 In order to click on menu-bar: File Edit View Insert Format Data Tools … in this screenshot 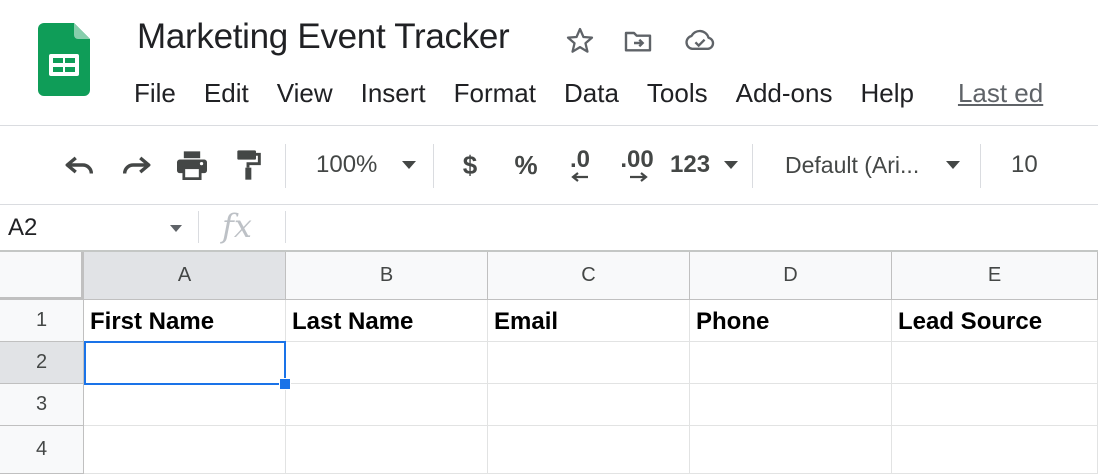, I will do `click(588, 93)`.